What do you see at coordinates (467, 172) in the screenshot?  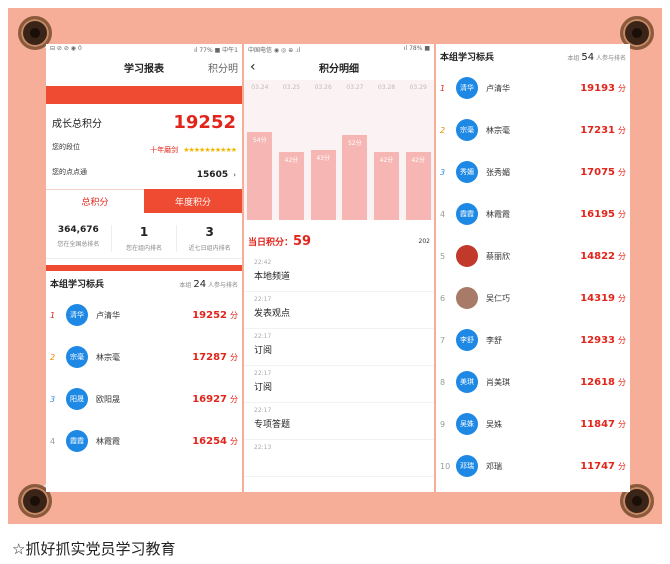 I see `avatar: 秀媚` at bounding box center [467, 172].